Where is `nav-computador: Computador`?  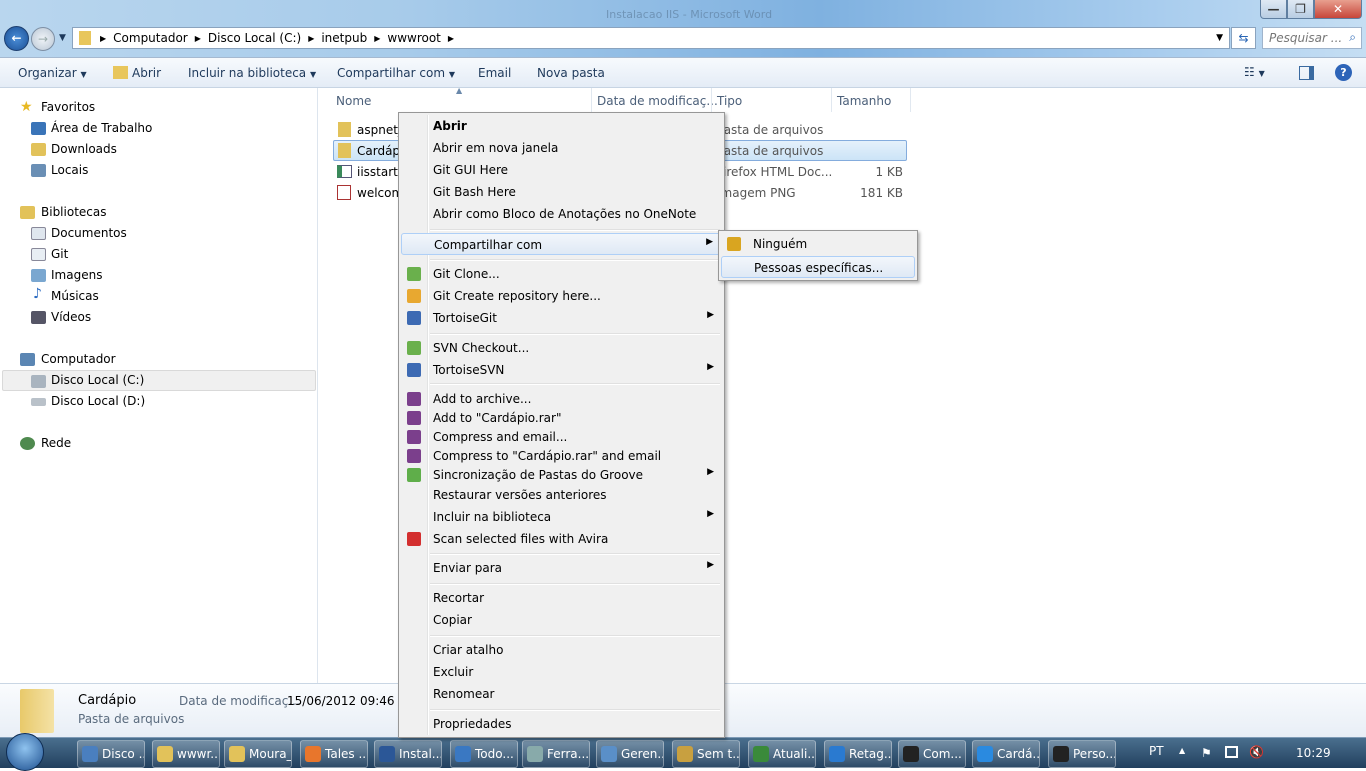 nav-computador: Computador is located at coordinates (78, 359).